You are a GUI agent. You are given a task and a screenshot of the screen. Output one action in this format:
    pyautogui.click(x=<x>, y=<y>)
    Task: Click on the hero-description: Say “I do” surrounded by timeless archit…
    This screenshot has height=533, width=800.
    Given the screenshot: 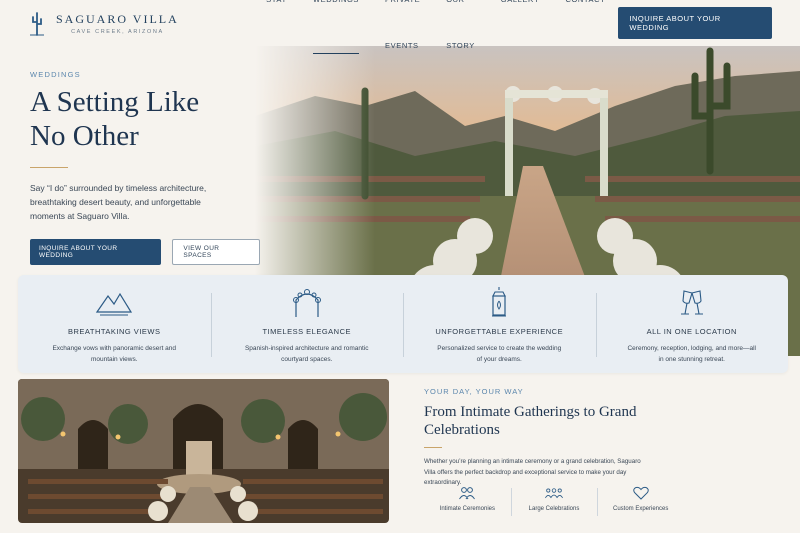 What is the action you would take?
    pyautogui.click(x=118, y=202)
    